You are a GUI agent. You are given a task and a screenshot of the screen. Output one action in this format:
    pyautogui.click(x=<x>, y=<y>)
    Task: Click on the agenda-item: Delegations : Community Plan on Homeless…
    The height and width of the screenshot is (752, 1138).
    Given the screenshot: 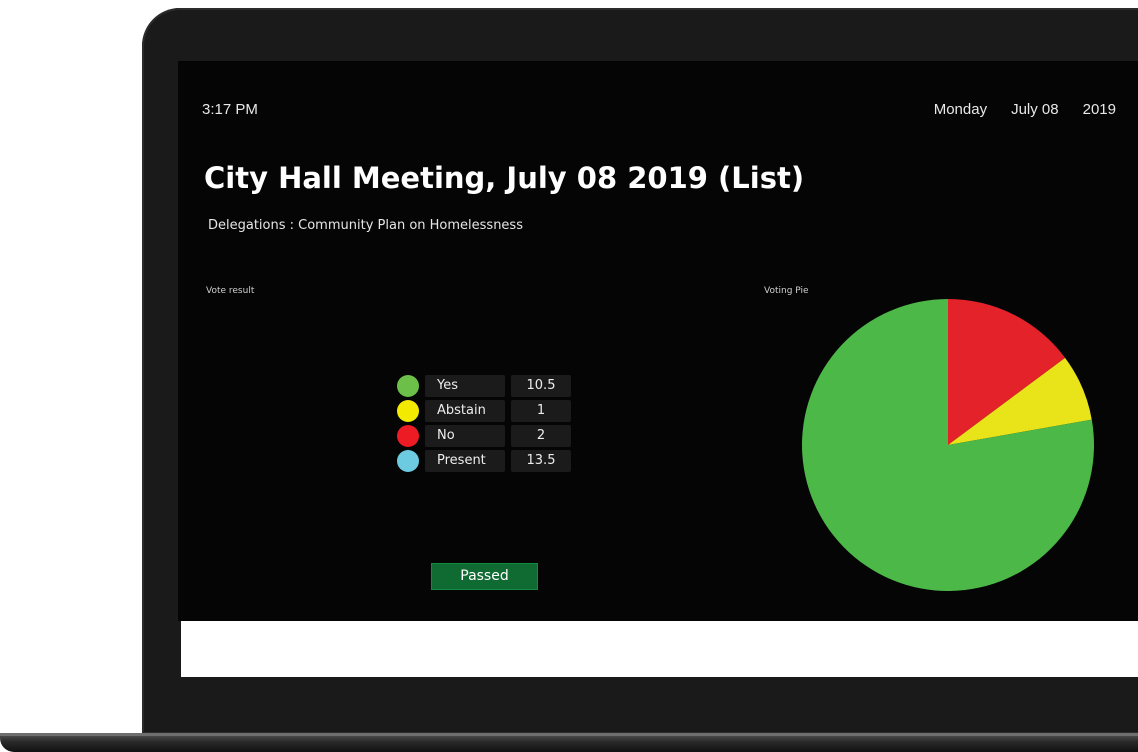 What is the action you would take?
    pyautogui.click(x=365, y=225)
    